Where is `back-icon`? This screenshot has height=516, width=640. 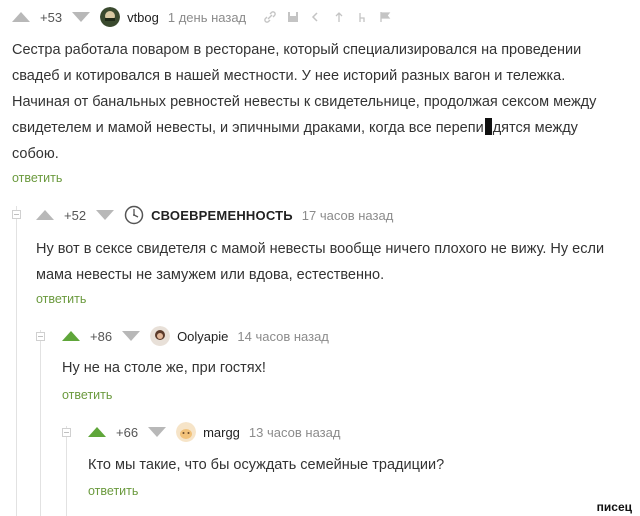
back-icon is located at coordinates (316, 17).